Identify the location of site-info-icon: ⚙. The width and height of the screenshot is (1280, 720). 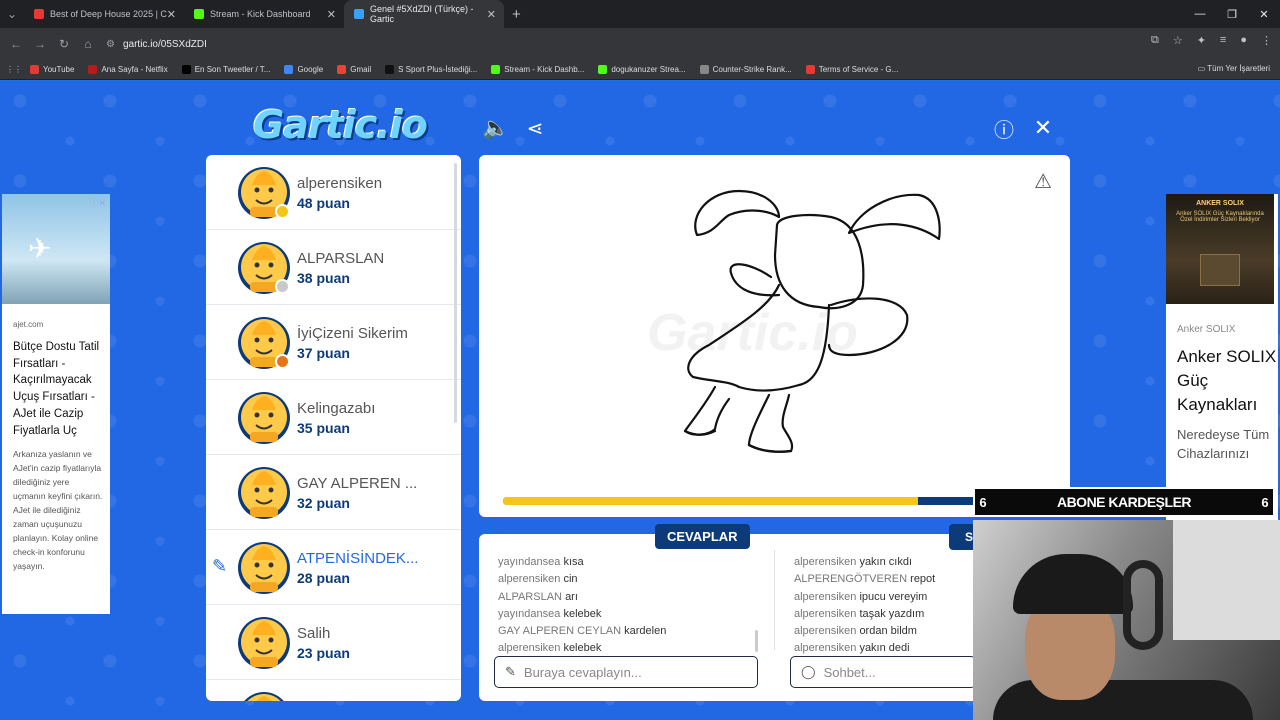
(110, 44).